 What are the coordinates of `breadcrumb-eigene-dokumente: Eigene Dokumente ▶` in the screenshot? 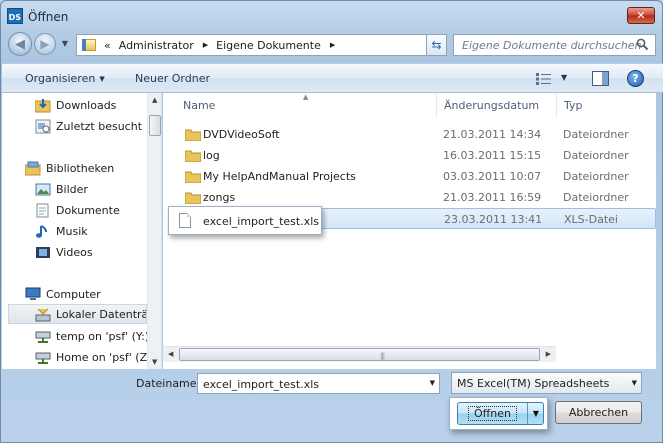 It's located at (275, 45).